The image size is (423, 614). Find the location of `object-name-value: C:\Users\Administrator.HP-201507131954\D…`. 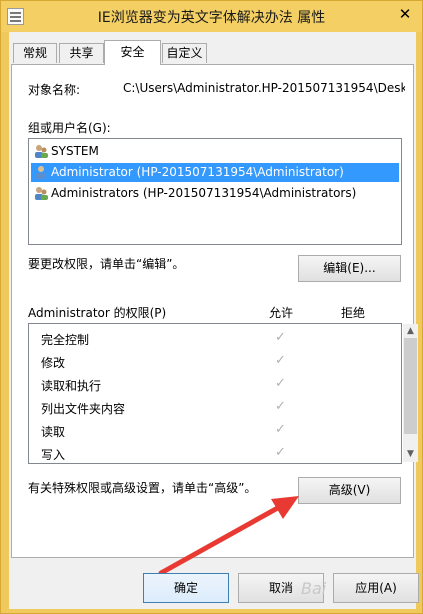

object-name-value: C:\Users\Administrator.HP-201507131954\D… is located at coordinates (264, 88).